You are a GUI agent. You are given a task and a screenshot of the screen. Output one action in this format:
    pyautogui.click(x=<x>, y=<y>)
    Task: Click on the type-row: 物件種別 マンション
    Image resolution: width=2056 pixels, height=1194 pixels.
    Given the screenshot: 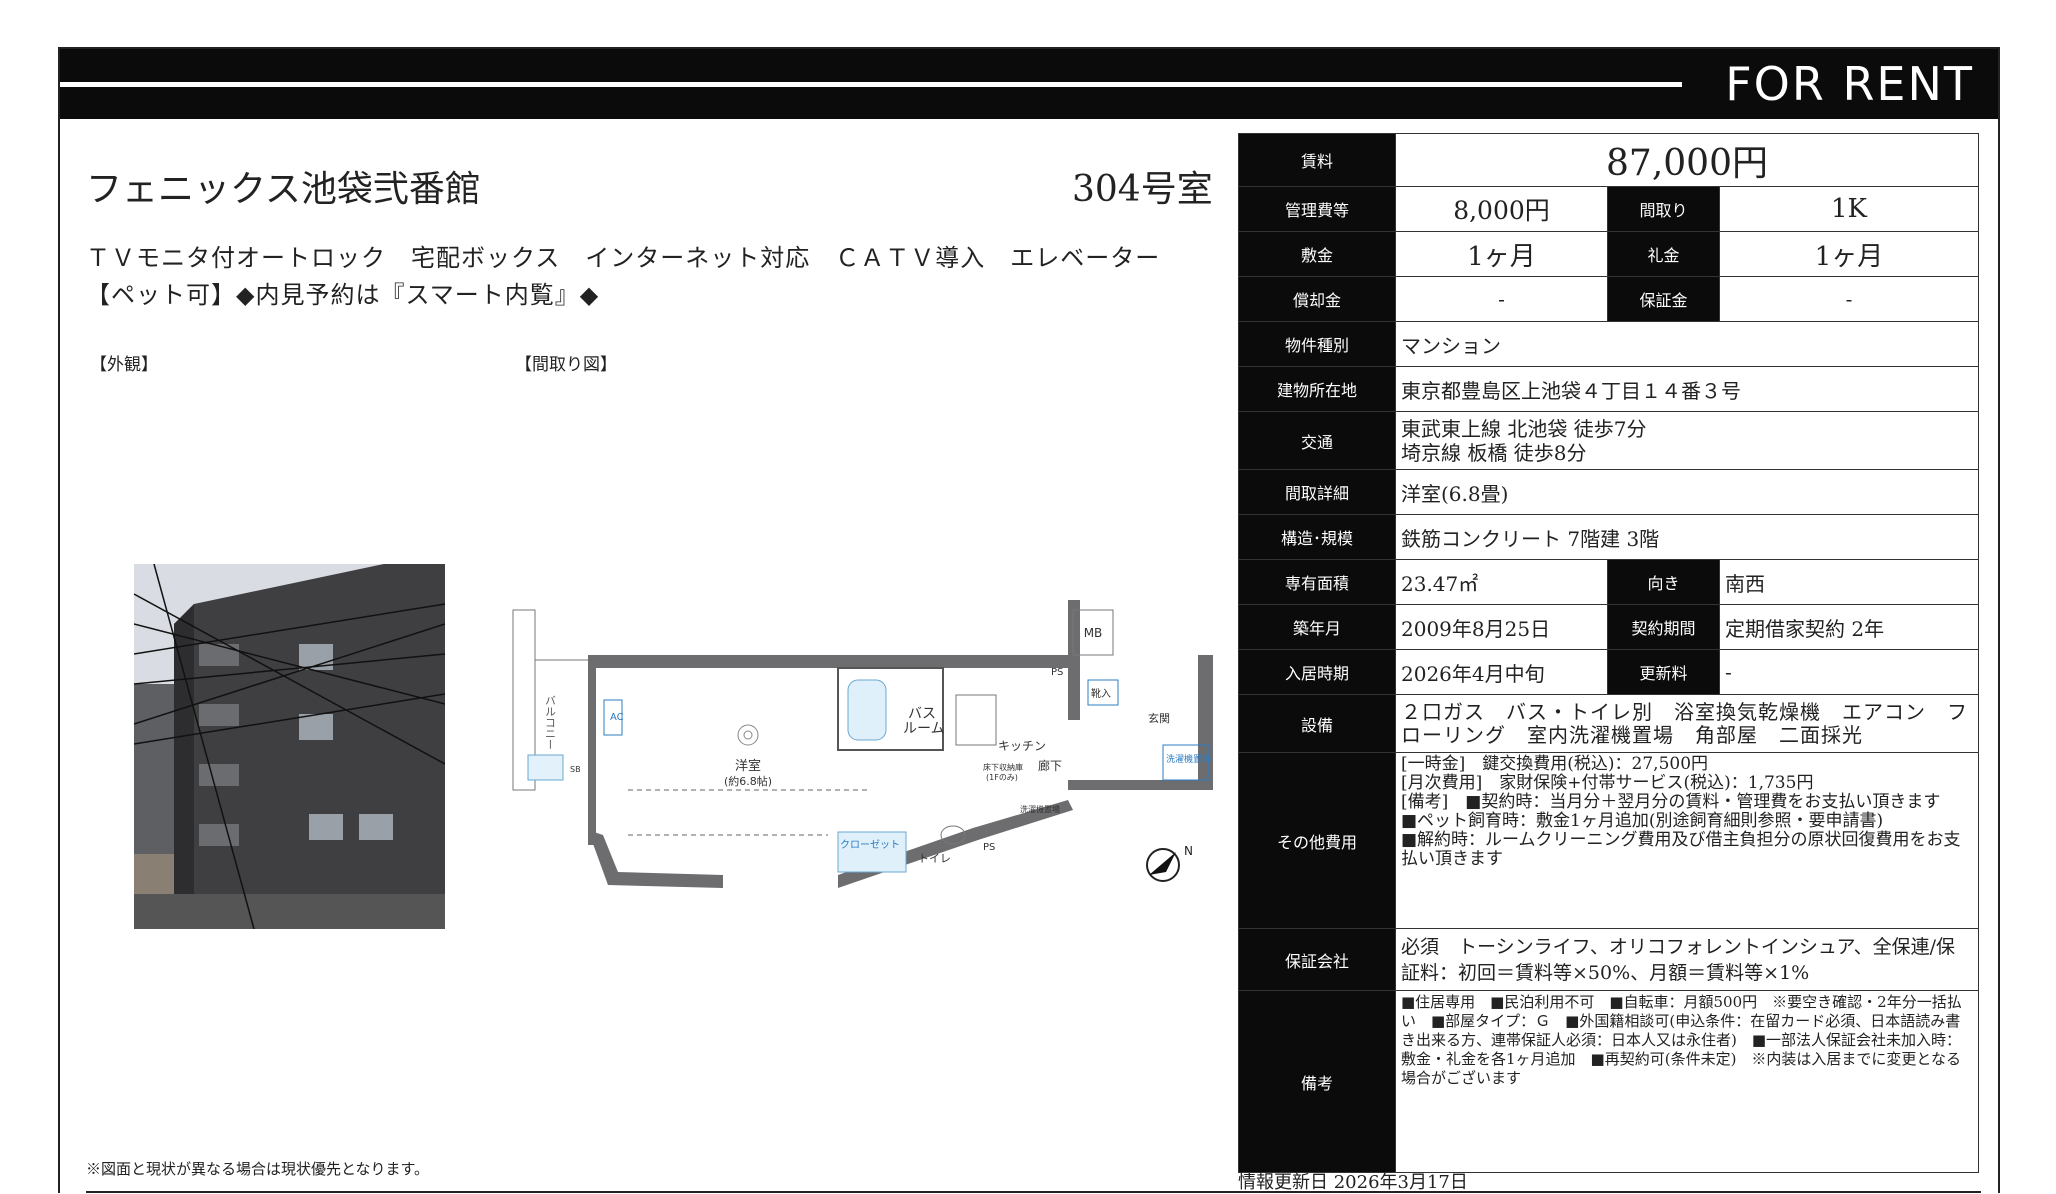 What is the action you would take?
    pyautogui.click(x=1608, y=344)
    